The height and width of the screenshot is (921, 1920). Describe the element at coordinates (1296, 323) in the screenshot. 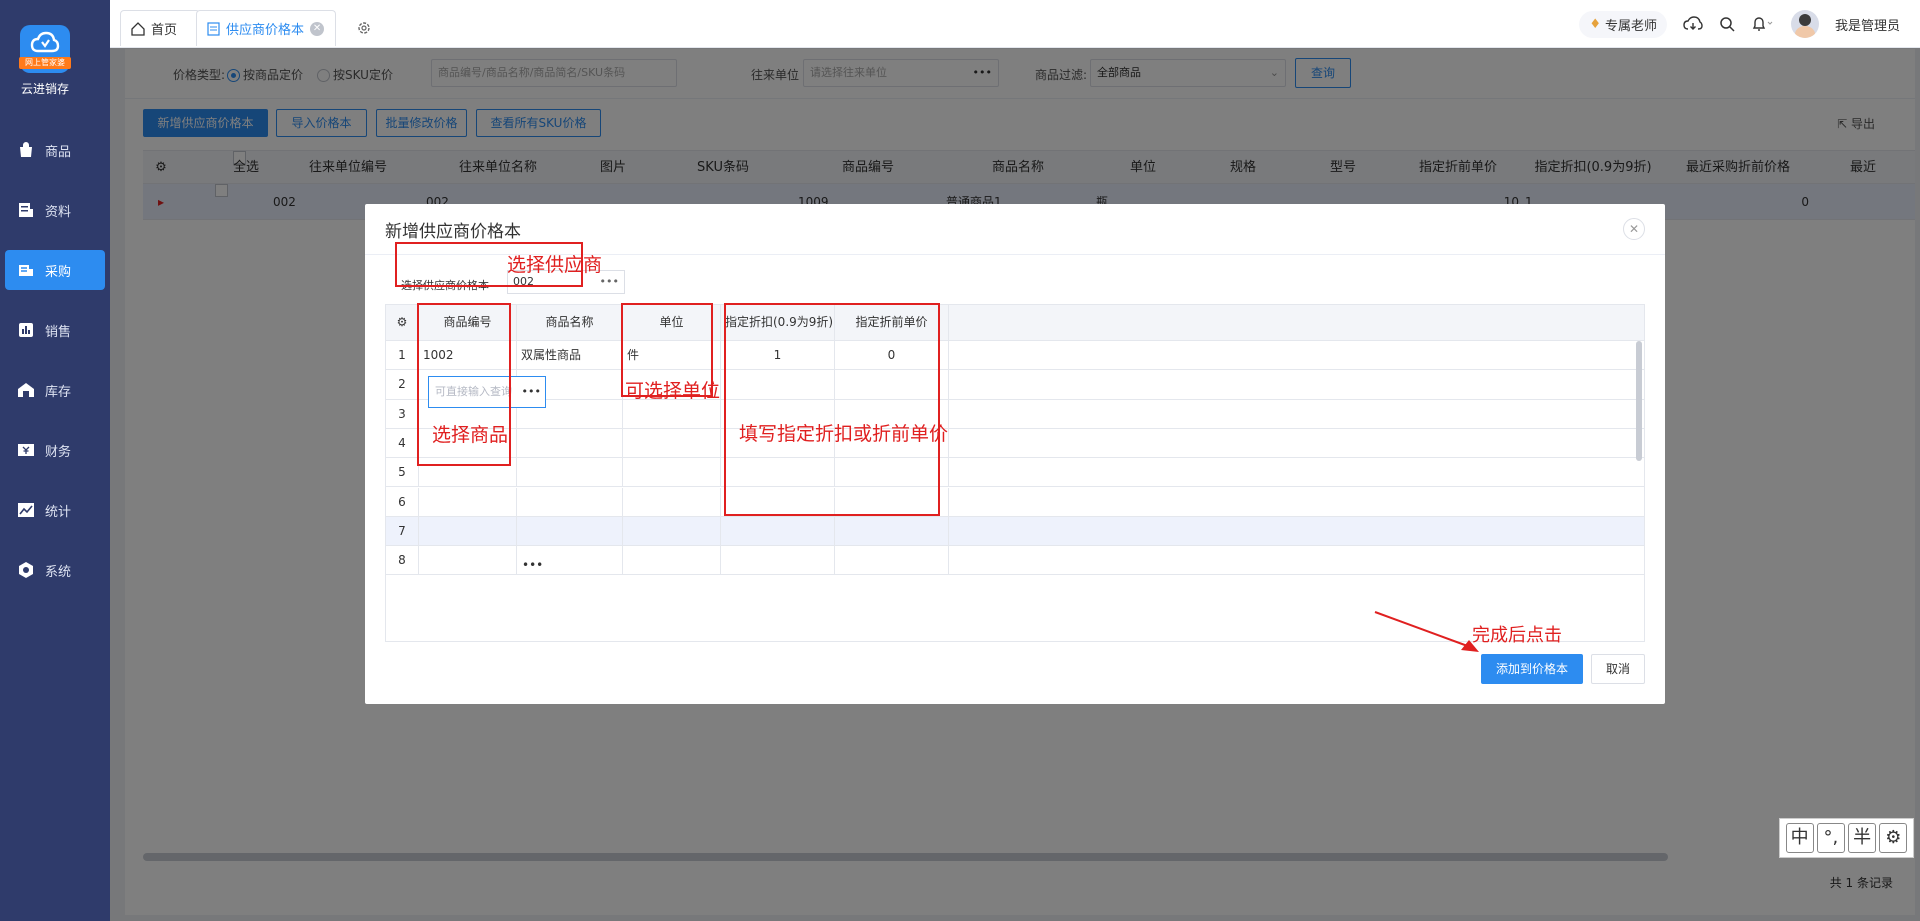

I see `header-filler` at that location.